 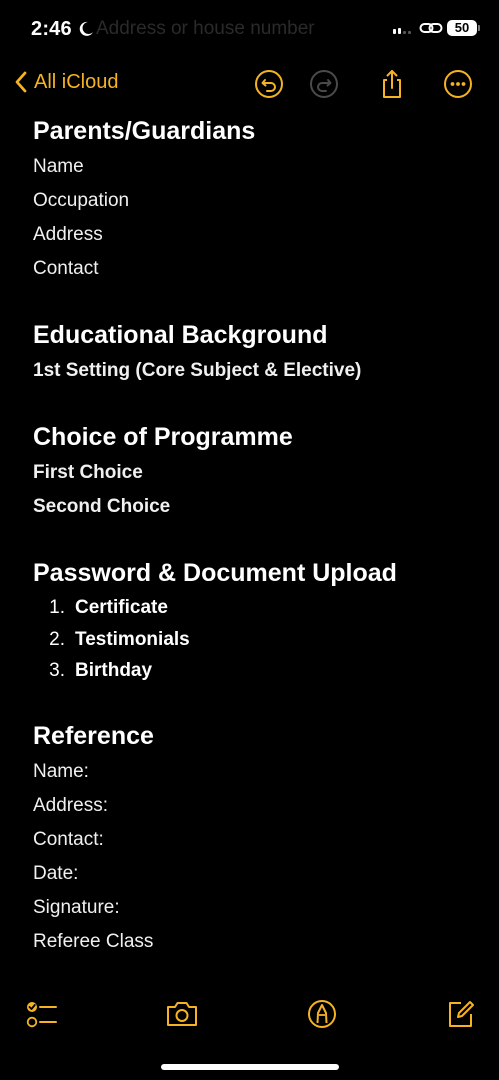 What do you see at coordinates (102, 506) in the screenshot?
I see `note-line: Second Choice` at bounding box center [102, 506].